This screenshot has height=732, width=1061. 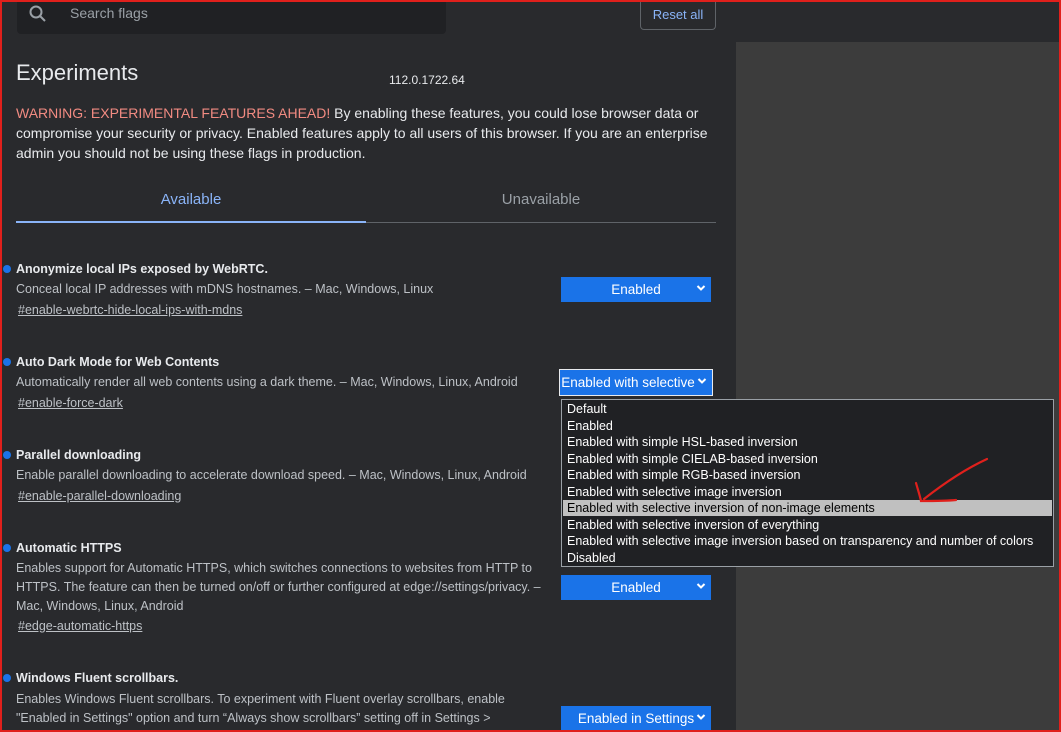 What do you see at coordinates (69, 548) in the screenshot?
I see `flag-name: Automatic HTTPS` at bounding box center [69, 548].